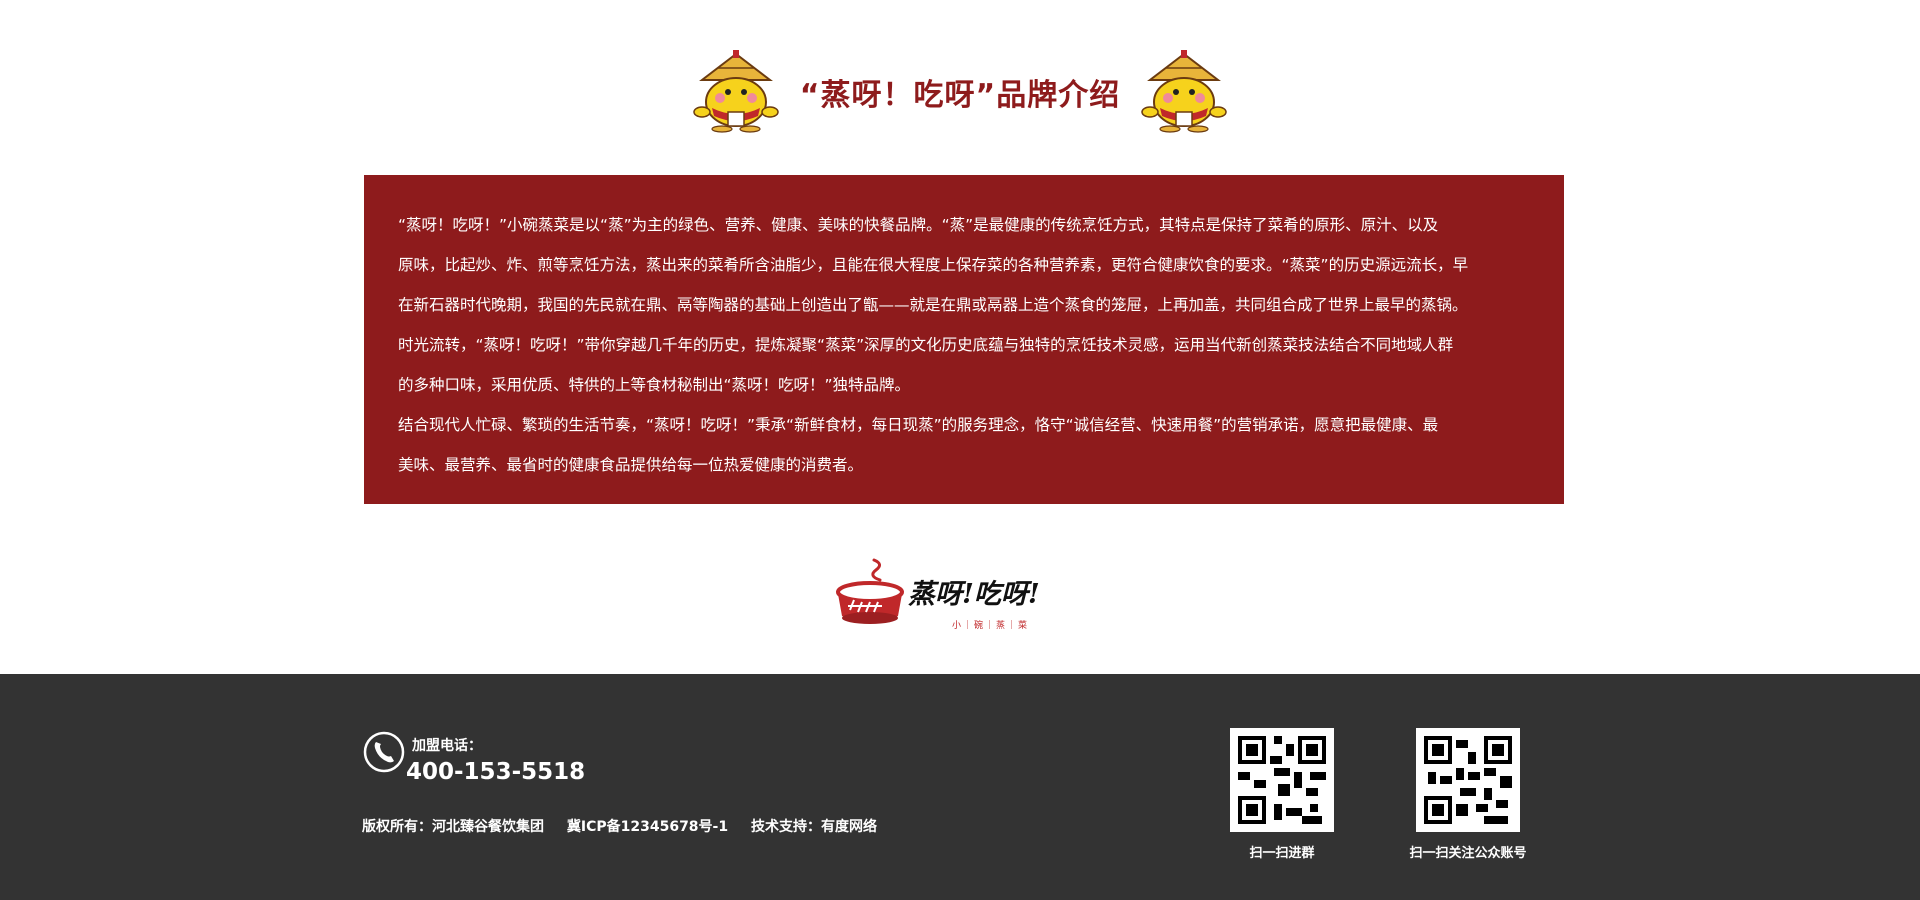 The width and height of the screenshot is (1920, 900). I want to click on qr-caption: 扫一扫进群, so click(1282, 853).